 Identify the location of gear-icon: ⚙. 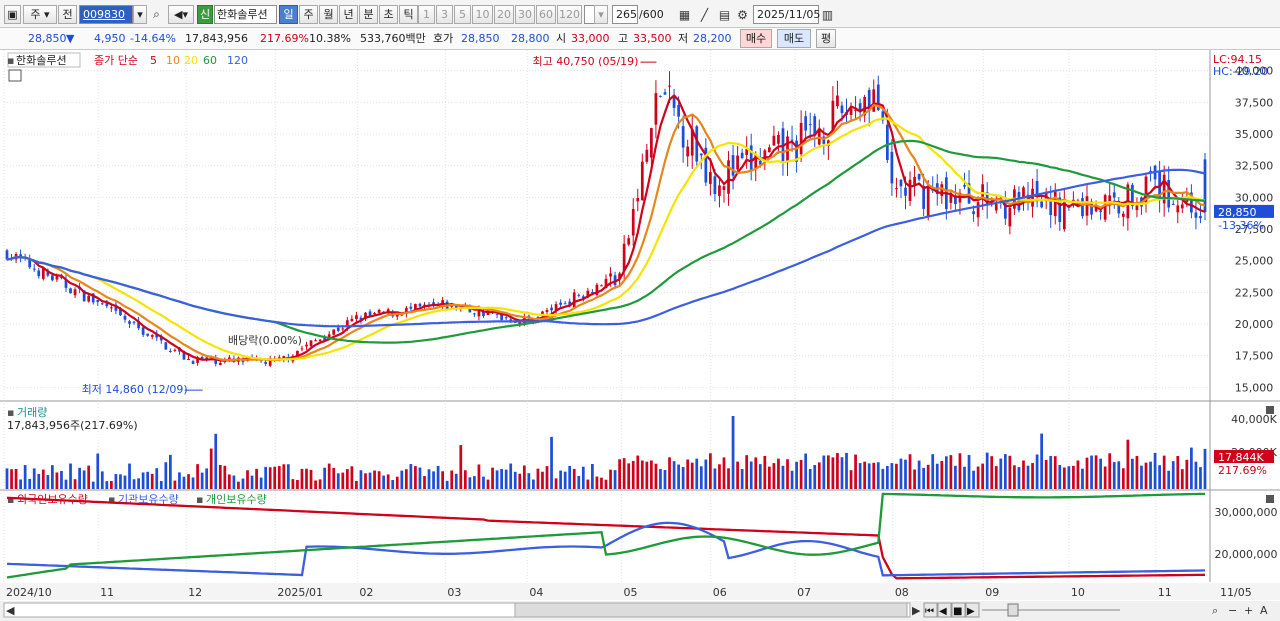
(742, 14).